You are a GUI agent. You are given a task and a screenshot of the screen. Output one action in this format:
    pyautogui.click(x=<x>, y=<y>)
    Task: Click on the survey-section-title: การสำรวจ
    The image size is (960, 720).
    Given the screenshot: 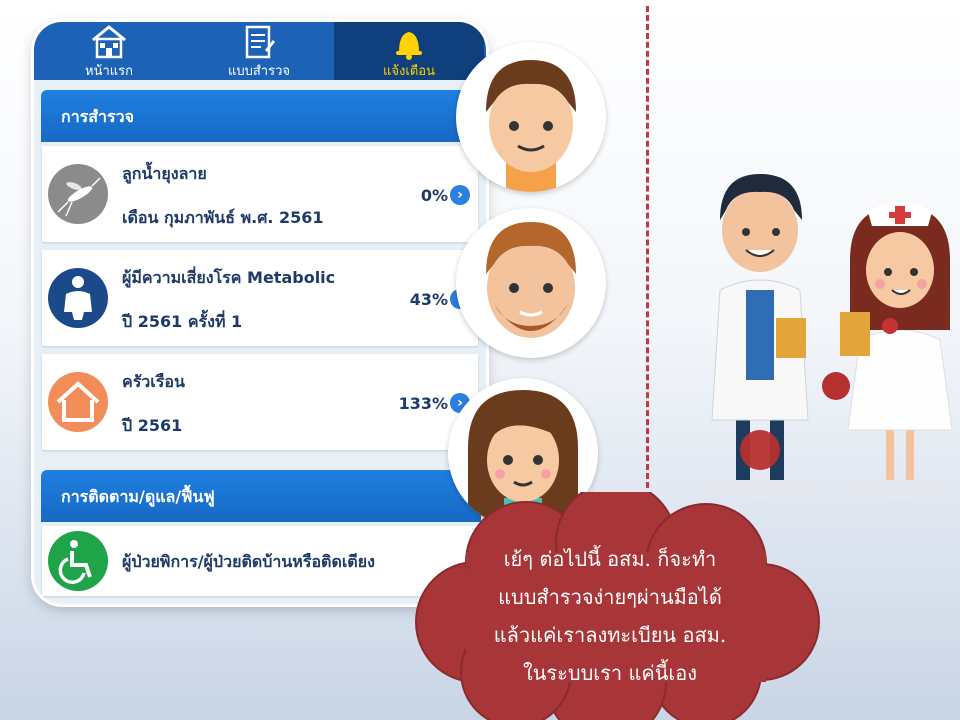 What is the action you would take?
    pyautogui.click(x=97, y=116)
    